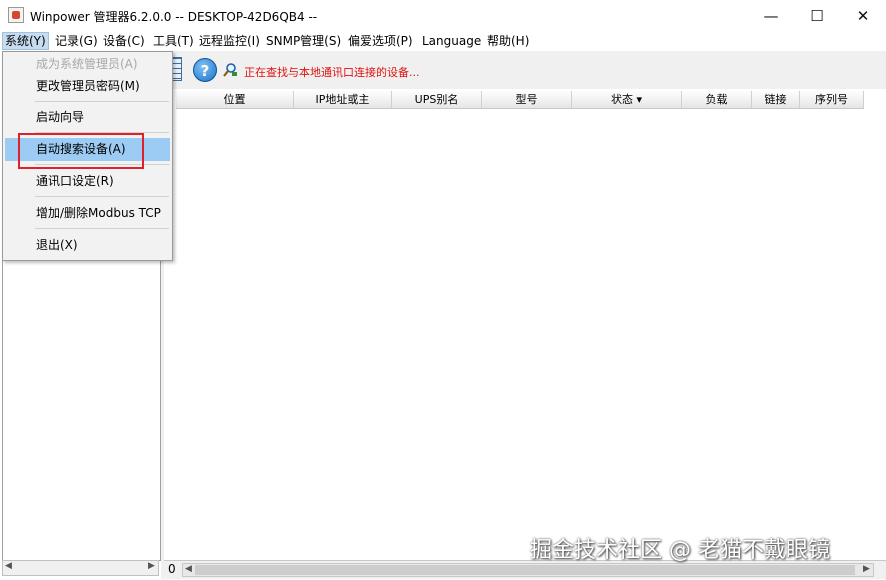  I want to click on help-icon: ?, so click(205, 70).